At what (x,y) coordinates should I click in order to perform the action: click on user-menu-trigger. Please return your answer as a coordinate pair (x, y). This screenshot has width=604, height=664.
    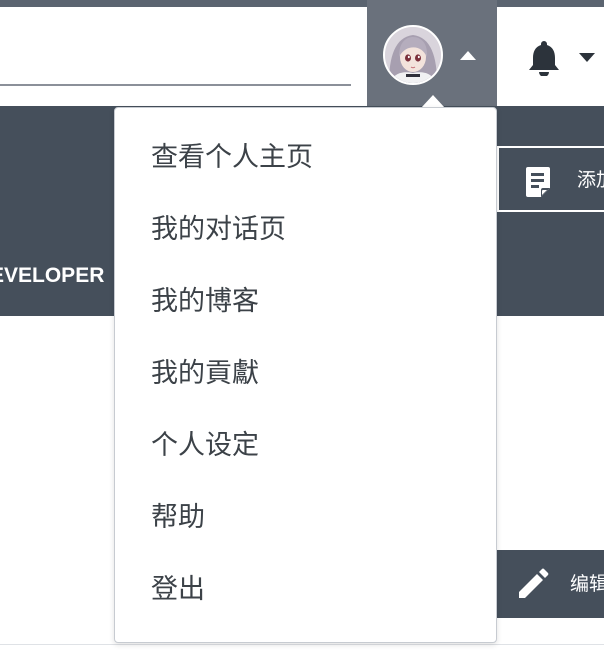
    Looking at the image, I should click on (432, 53).